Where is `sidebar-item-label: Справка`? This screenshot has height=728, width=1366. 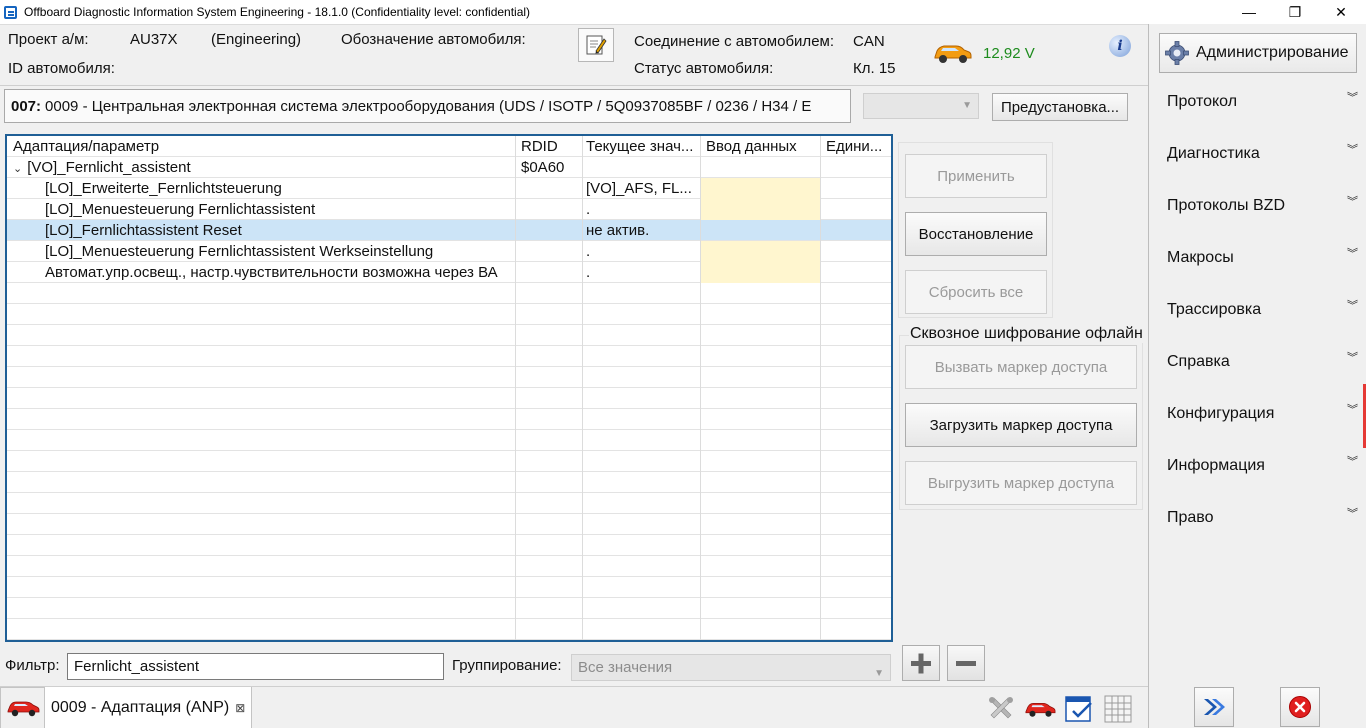
sidebar-item-label: Справка is located at coordinates (1198, 361).